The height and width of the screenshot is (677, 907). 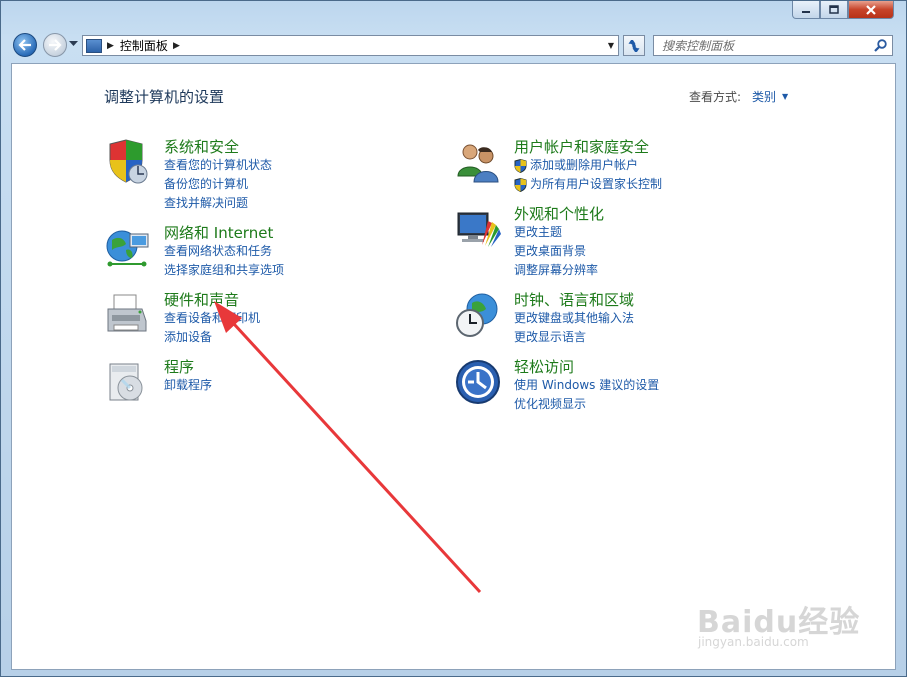 I want to click on link-add-remove-user: 添加或删除用户帐户, so click(x=588, y=165).